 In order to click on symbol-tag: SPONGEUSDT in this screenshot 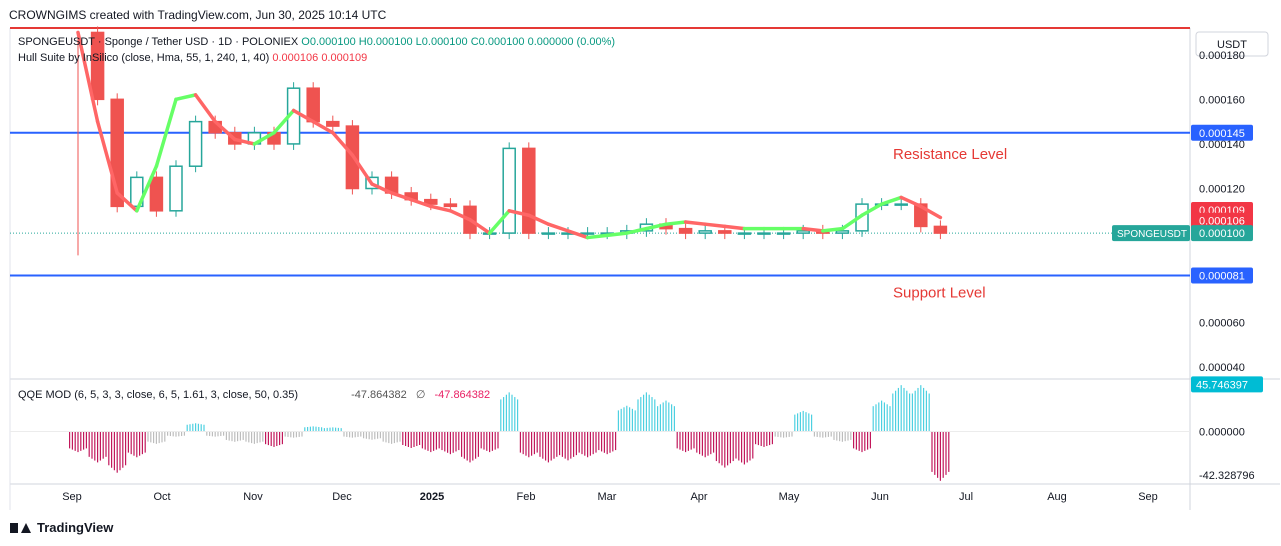, I will do `click(1152, 234)`.